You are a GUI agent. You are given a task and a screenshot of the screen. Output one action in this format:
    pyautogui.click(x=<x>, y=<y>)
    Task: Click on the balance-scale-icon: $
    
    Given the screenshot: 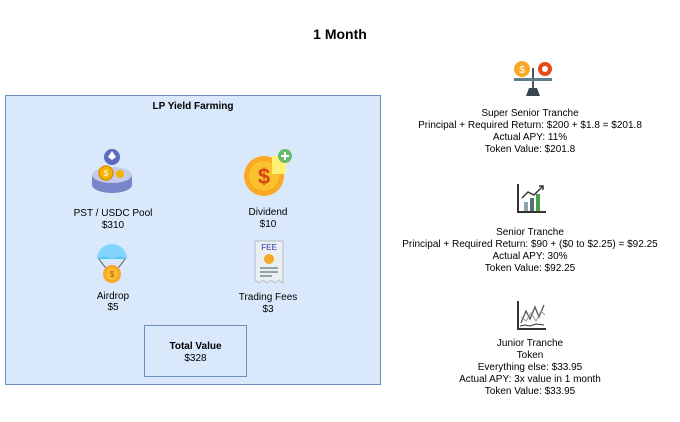 What is the action you would take?
    pyautogui.click(x=533, y=78)
    